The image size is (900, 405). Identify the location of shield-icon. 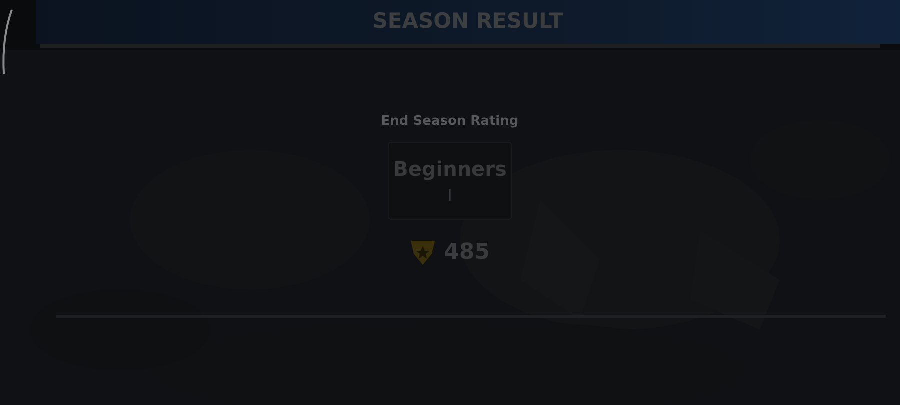
(423, 252).